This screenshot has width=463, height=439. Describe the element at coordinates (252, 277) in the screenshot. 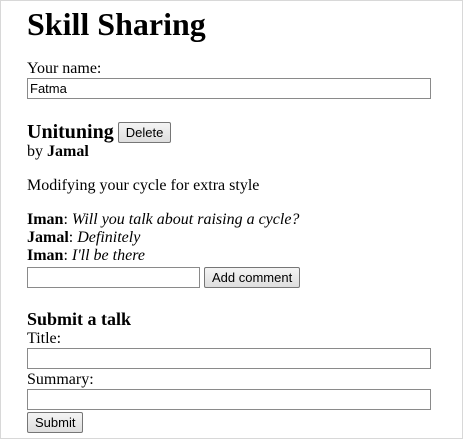

I see `add-comment-button: Add comment` at that location.